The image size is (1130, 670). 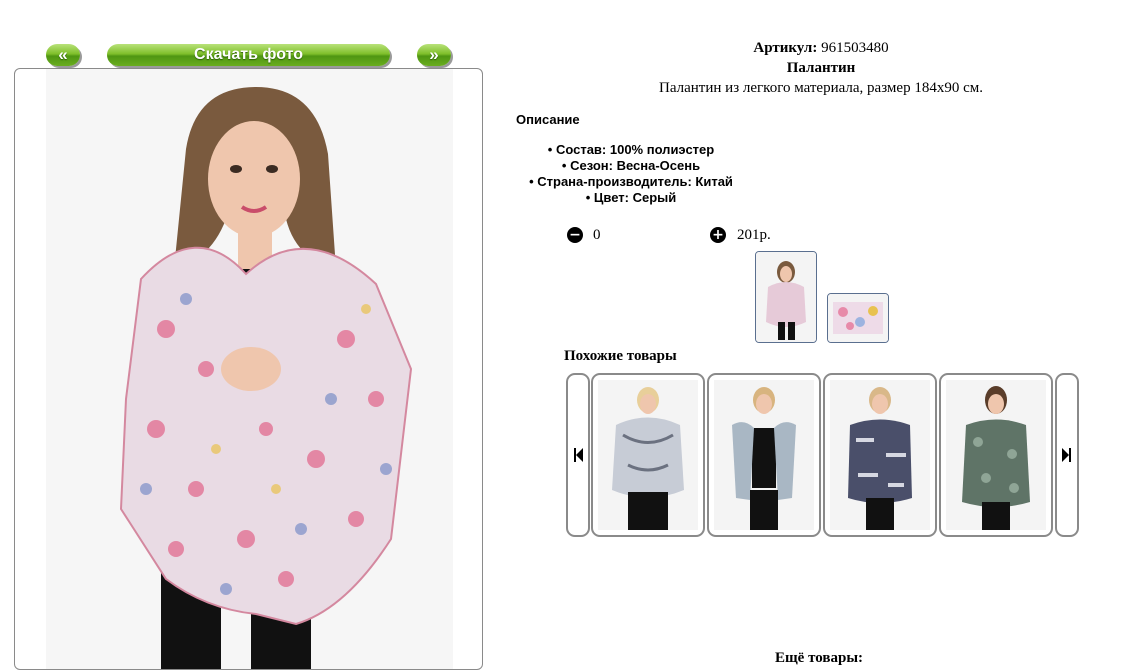 What do you see at coordinates (620, 356) in the screenshot?
I see `similar-title: Похожие товары` at bounding box center [620, 356].